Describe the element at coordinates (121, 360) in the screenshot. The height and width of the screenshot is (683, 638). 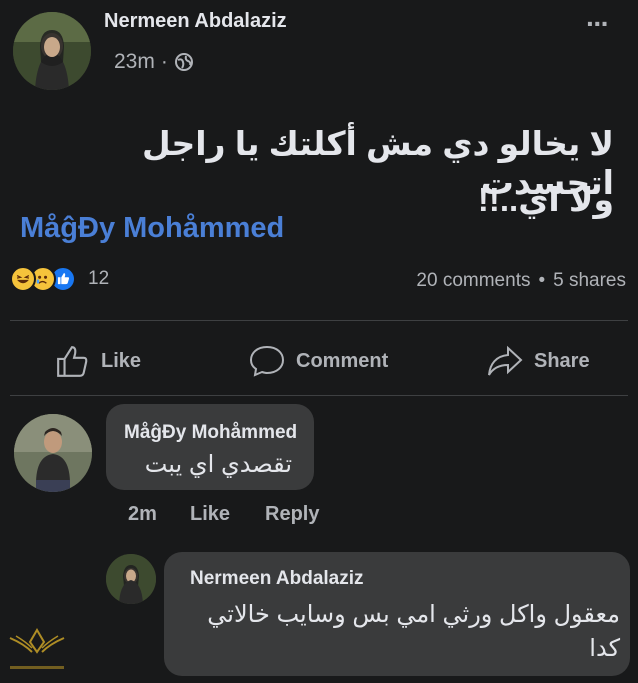
I see `like-label: Like` at that location.